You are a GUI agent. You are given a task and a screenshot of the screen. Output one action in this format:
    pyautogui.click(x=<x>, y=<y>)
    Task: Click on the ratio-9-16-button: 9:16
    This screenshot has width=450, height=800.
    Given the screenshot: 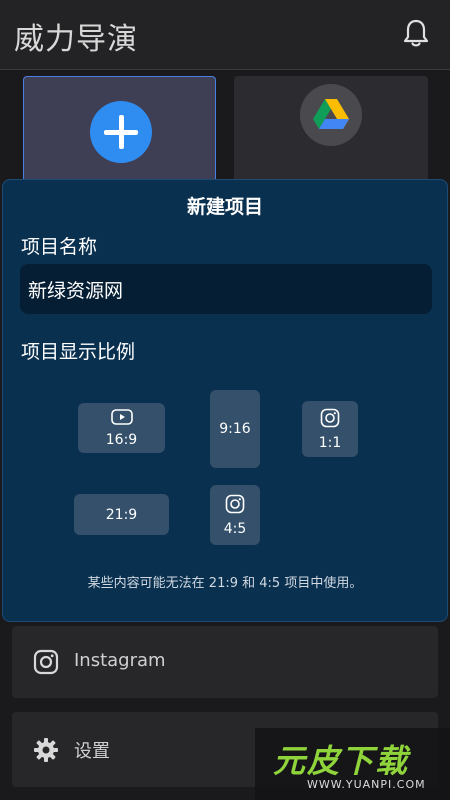 What is the action you would take?
    pyautogui.click(x=235, y=429)
    